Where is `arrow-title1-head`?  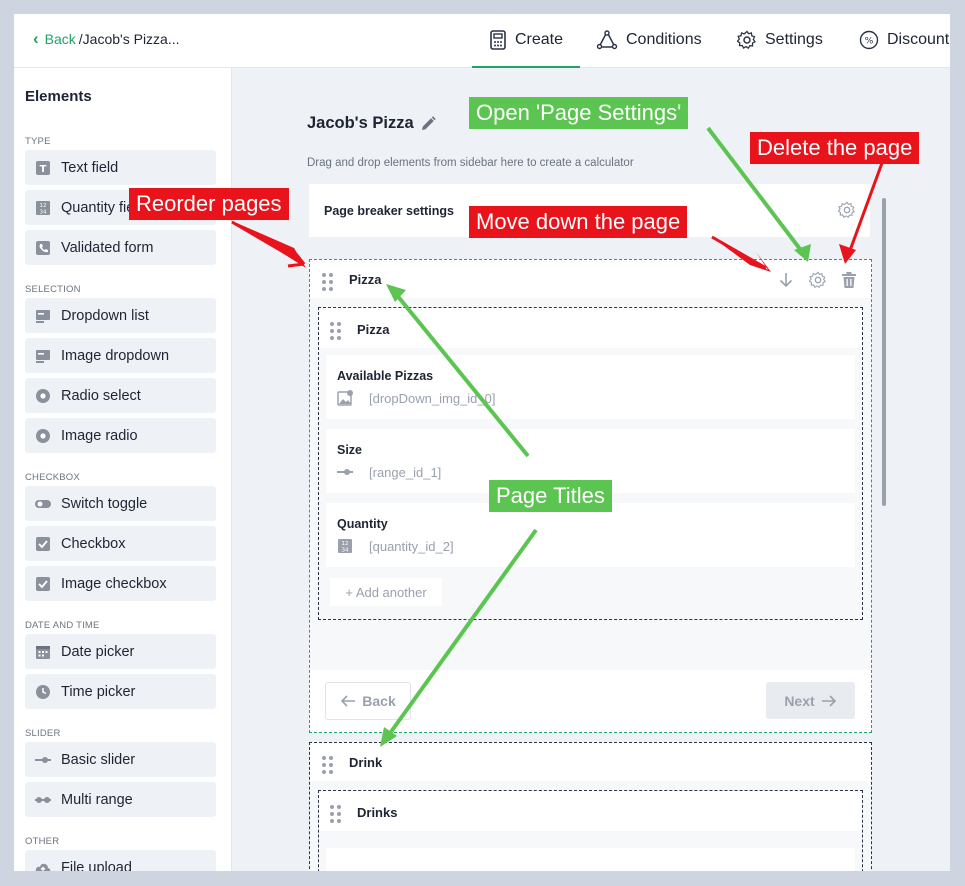
arrow-title1-head is located at coordinates (396, 293).